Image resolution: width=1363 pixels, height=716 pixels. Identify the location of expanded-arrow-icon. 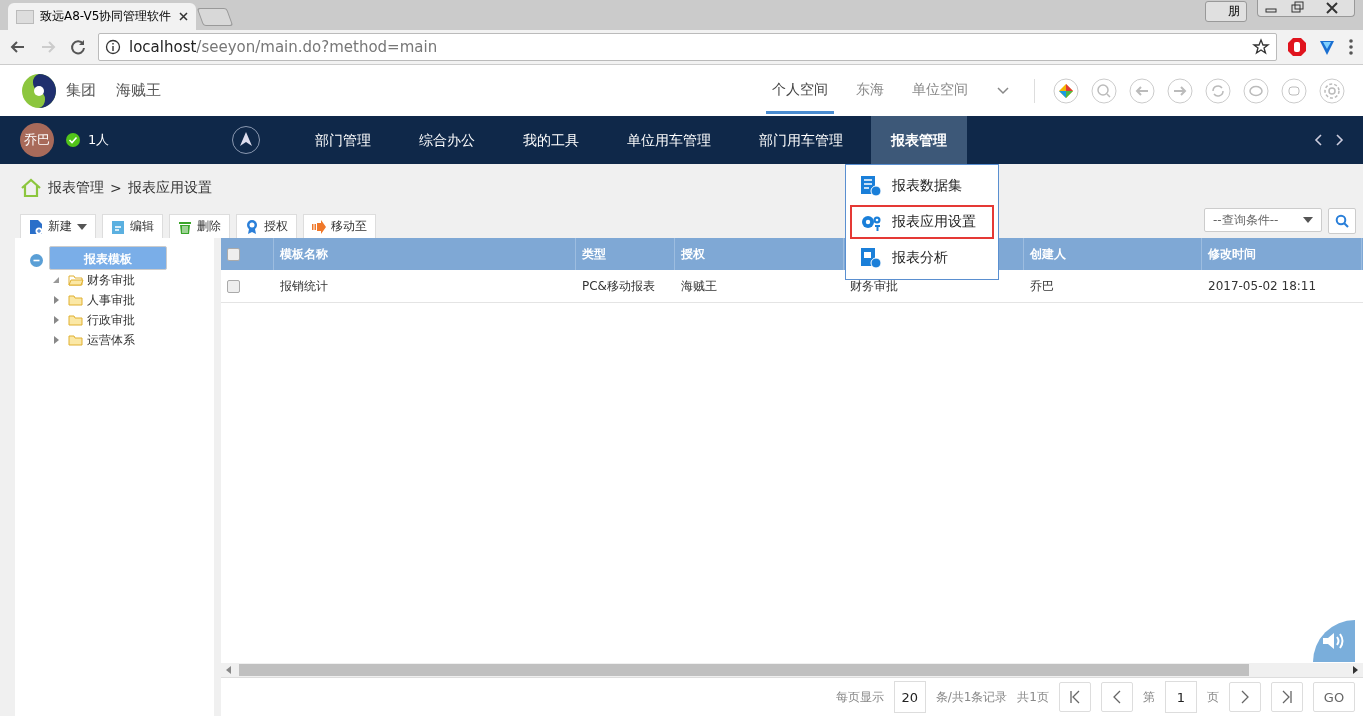
(56, 280).